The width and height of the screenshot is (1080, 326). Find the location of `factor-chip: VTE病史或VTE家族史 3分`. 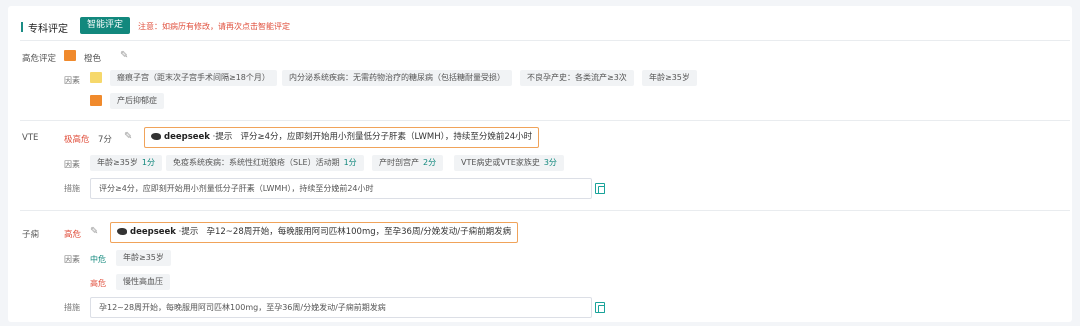

factor-chip: VTE病史或VTE家族史 3分 is located at coordinates (509, 163).